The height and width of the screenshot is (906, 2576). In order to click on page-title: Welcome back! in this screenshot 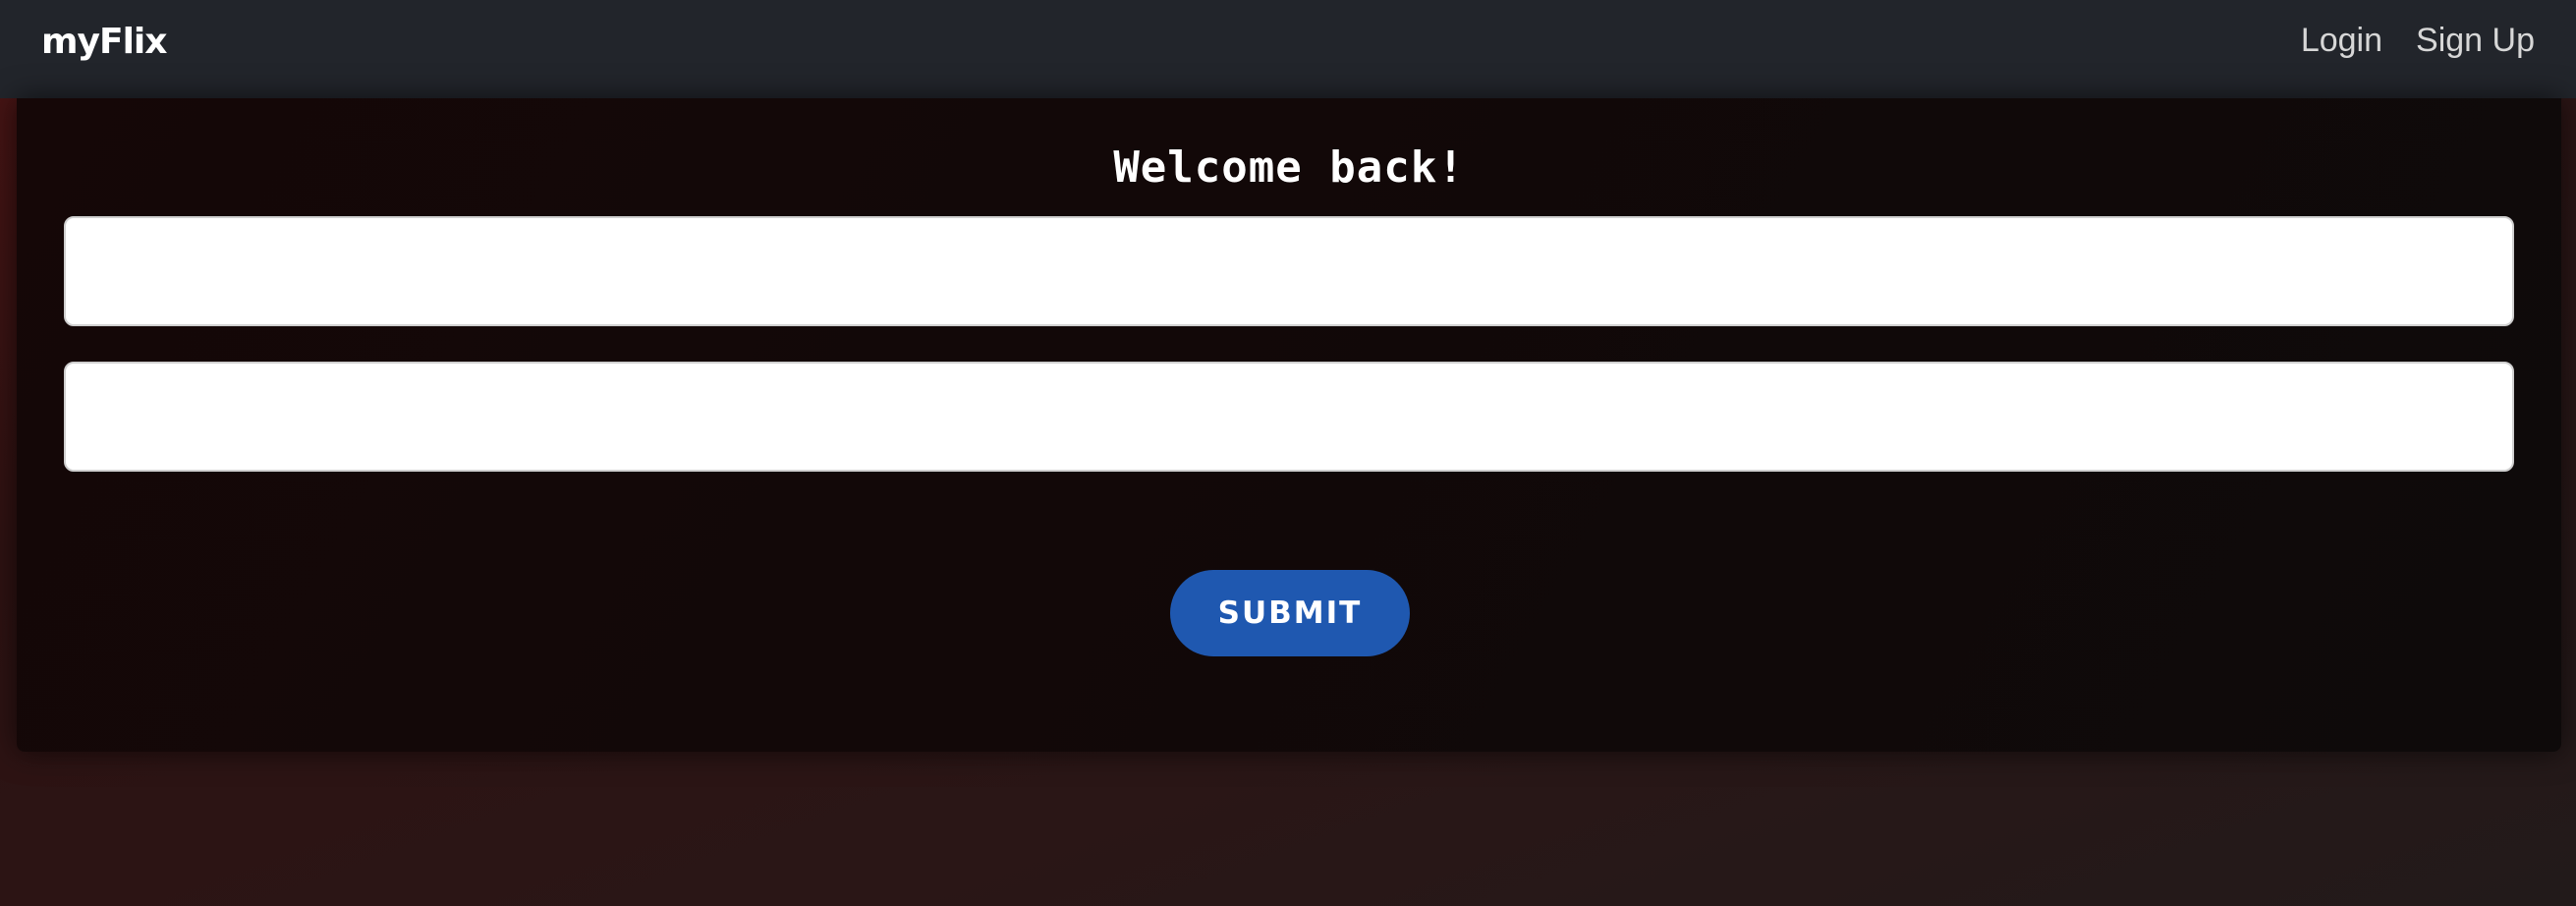, I will do `click(1289, 167)`.